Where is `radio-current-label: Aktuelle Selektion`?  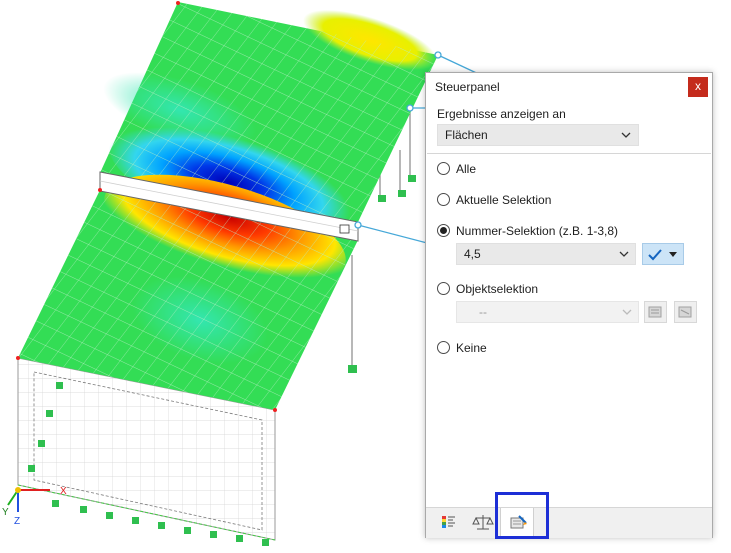
radio-current-label: Aktuelle Selektion is located at coordinates (504, 200).